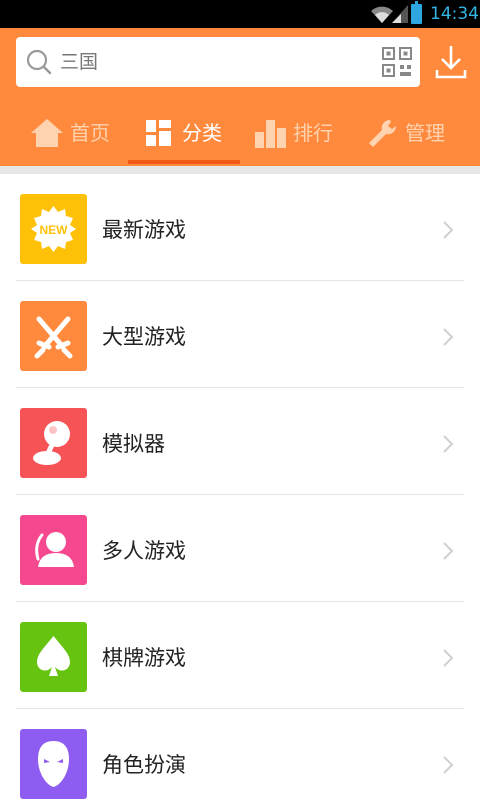 The height and width of the screenshot is (800, 480). I want to click on spade-icon, so click(53, 657).